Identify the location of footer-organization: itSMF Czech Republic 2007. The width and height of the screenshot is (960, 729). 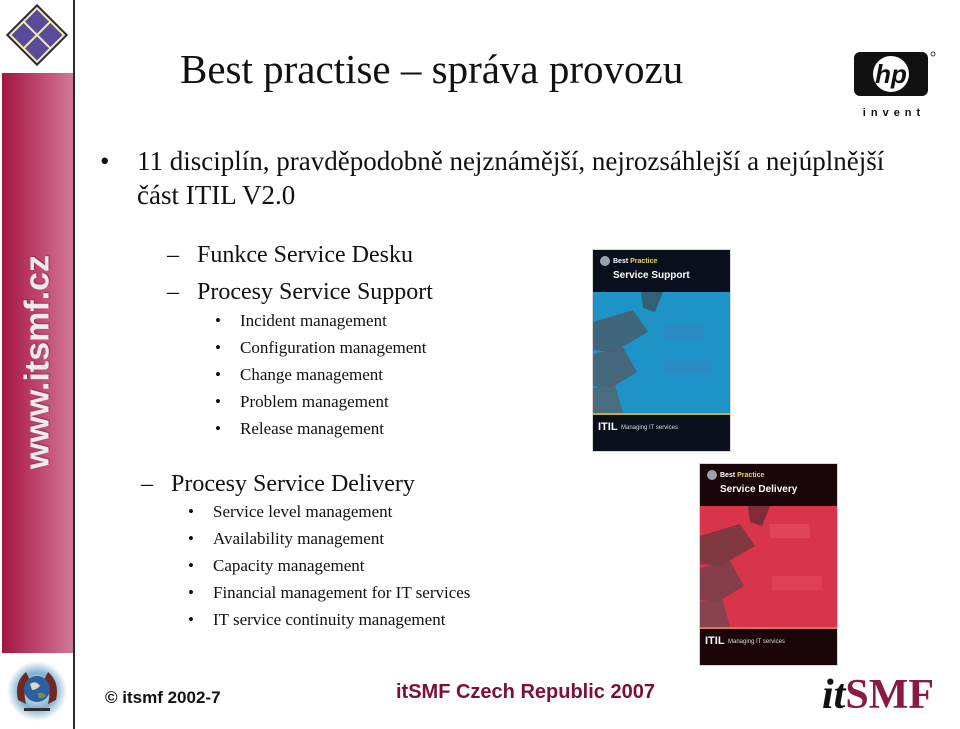
(525, 692).